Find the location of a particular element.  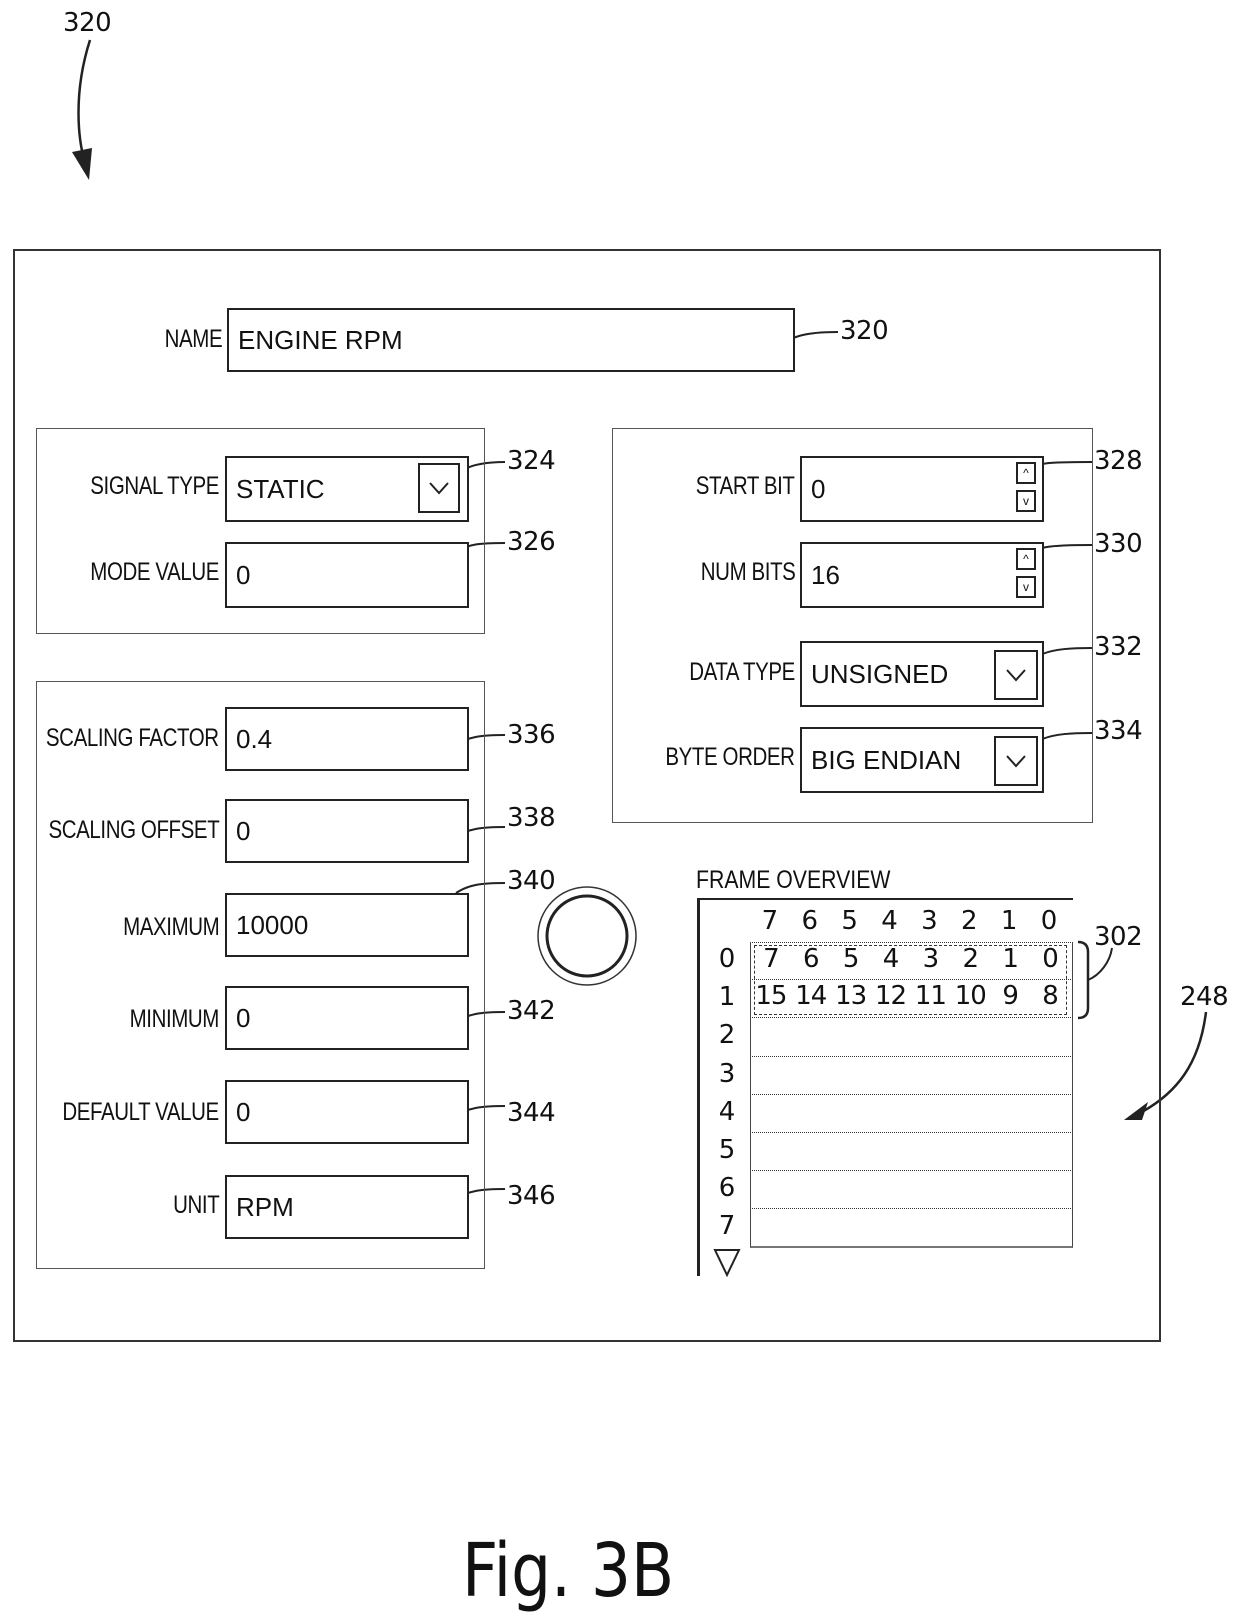

start-bit-value: 0 is located at coordinates (818, 488).